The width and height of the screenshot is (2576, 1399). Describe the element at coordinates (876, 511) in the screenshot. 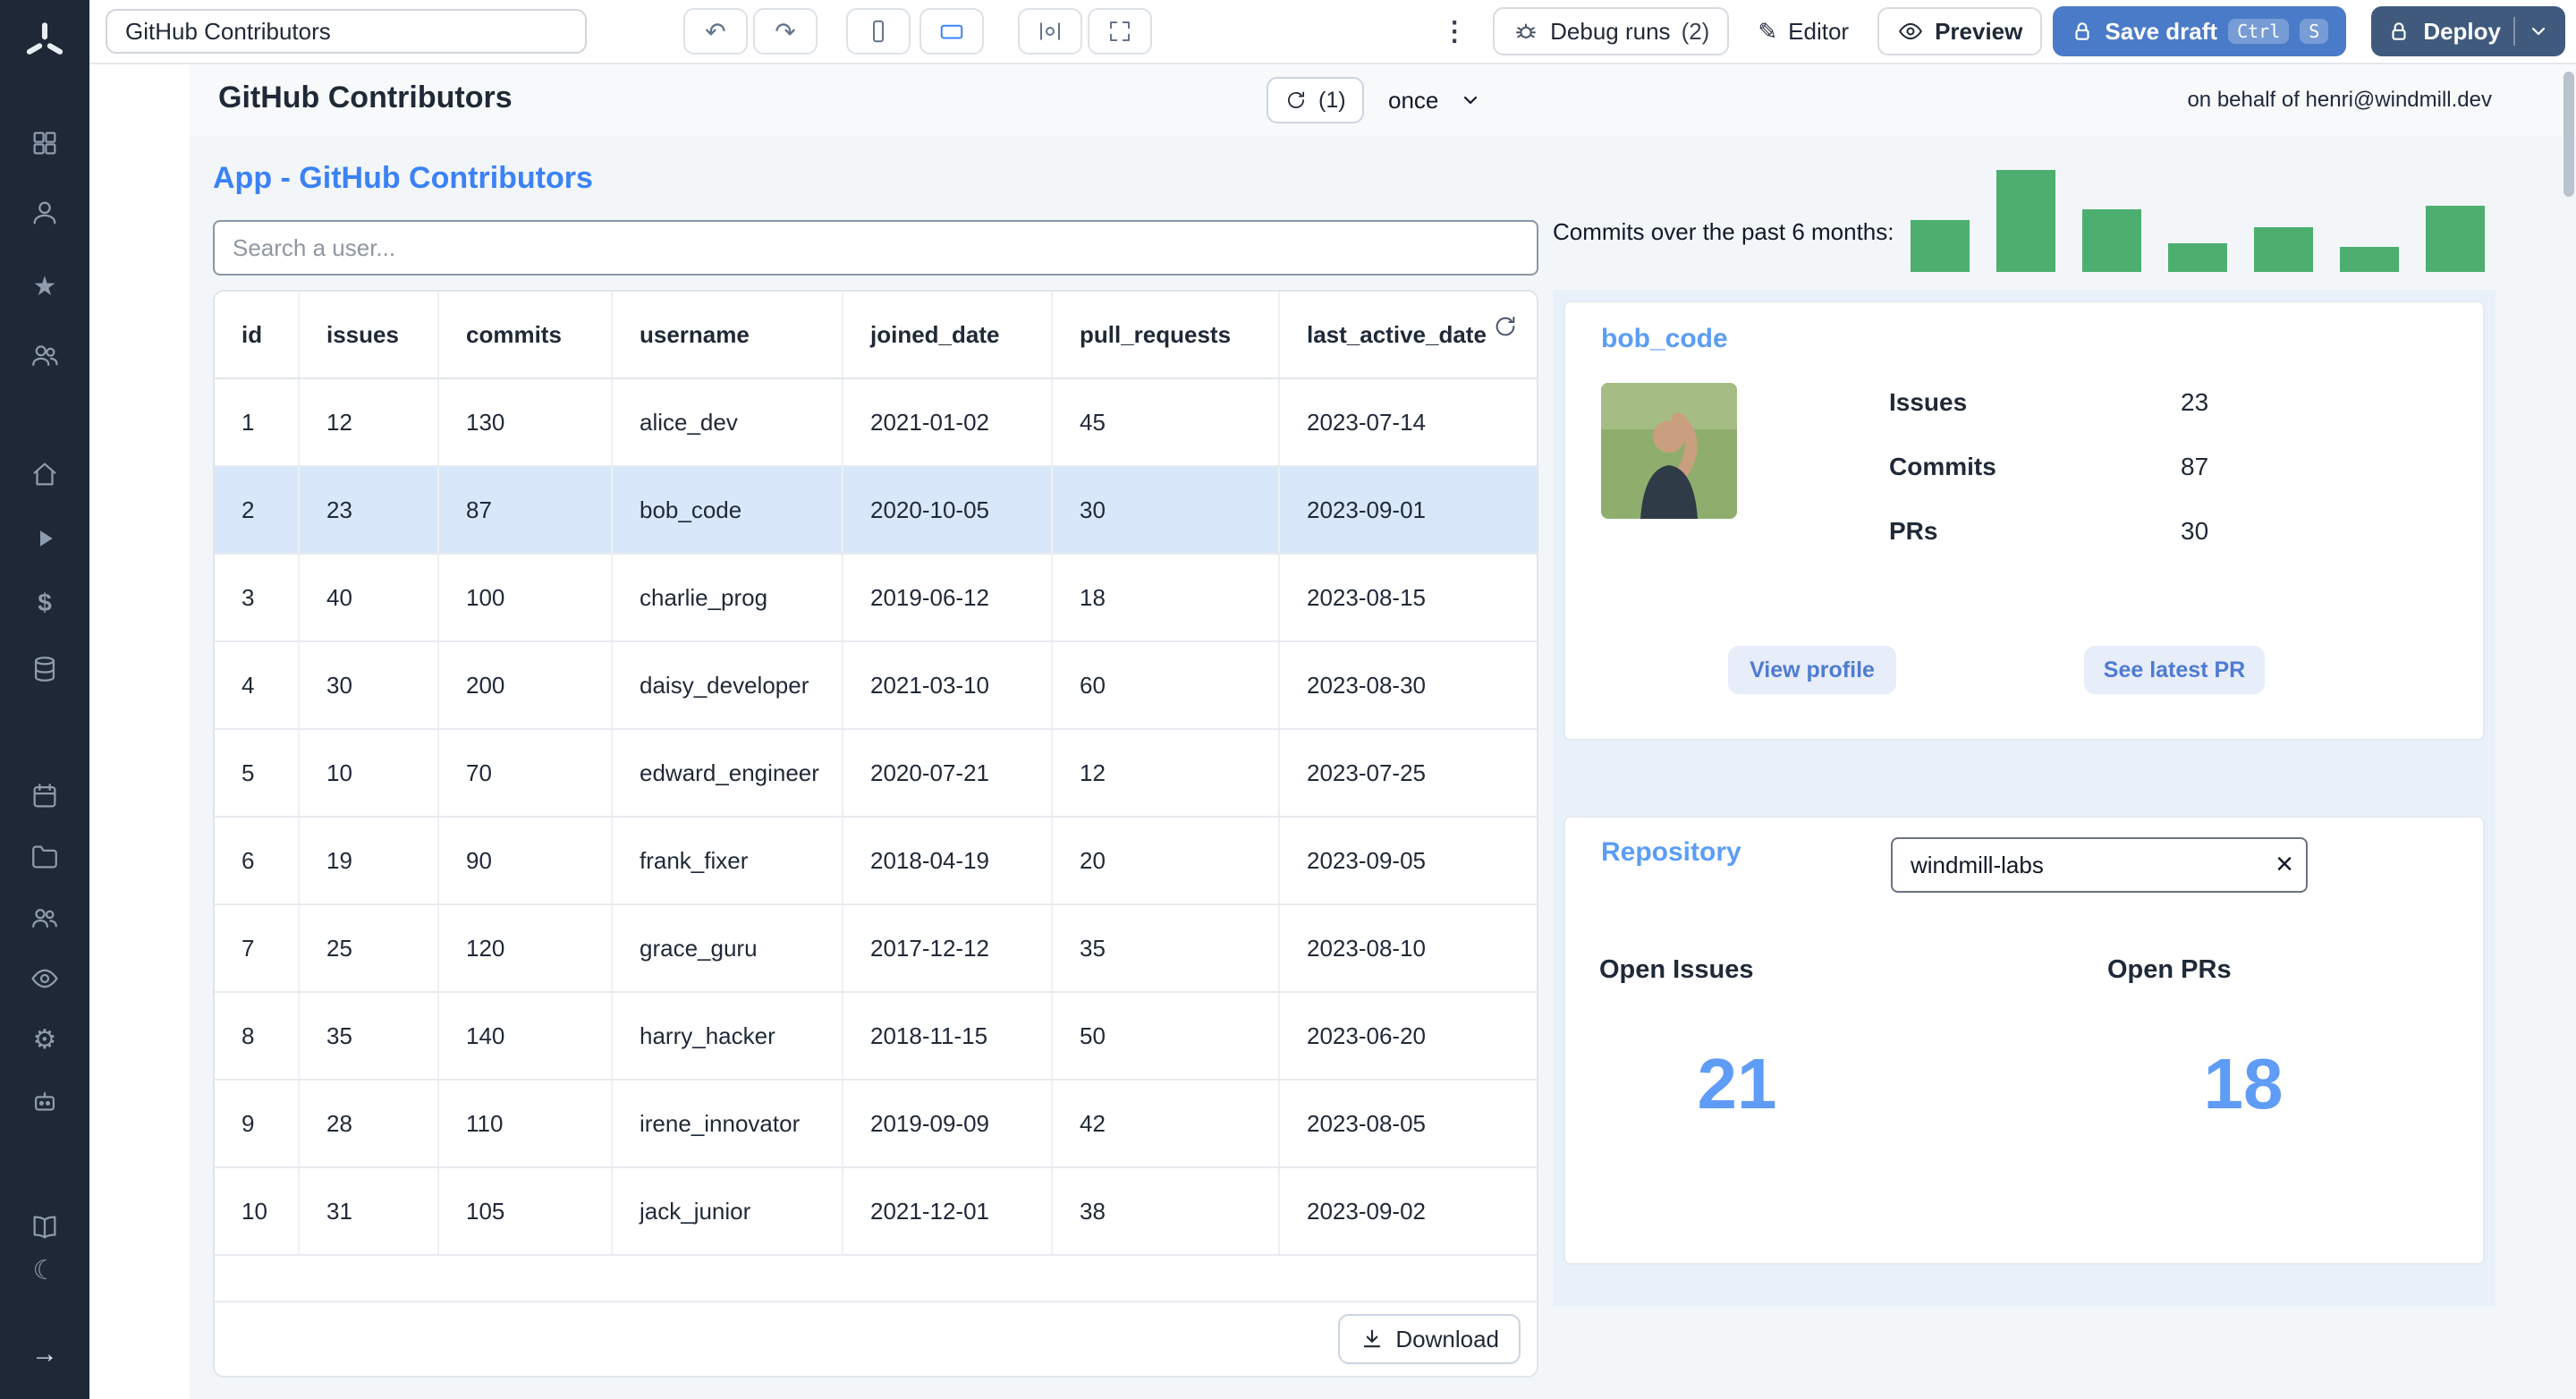

I see `table-row: 2 23 87 bob_code 2020-10-05 30 2023-09-01` at that location.